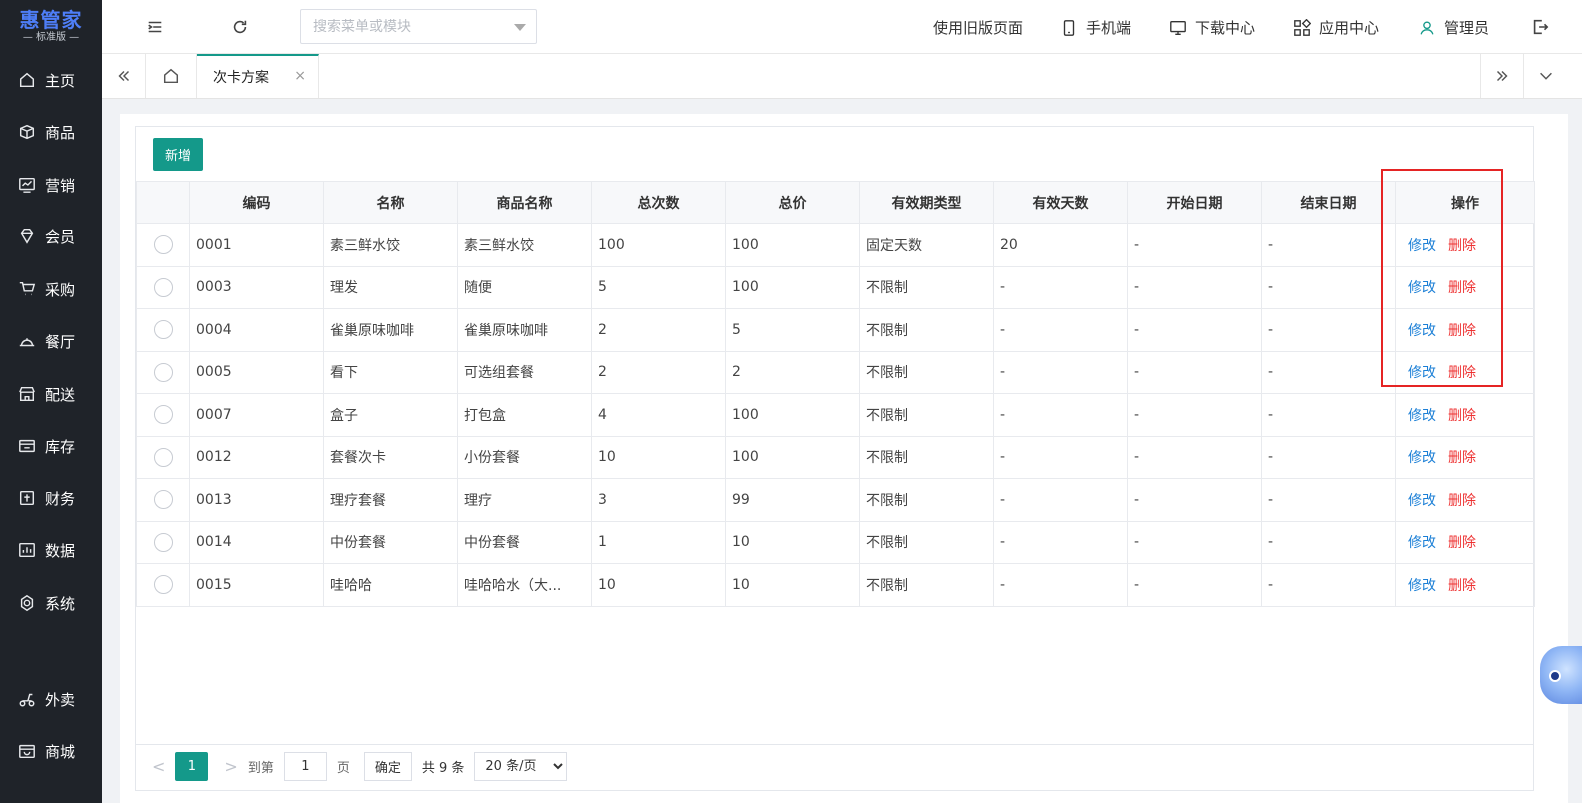 This screenshot has height=803, width=1582. I want to click on user-menu: 管理员, so click(1453, 27).